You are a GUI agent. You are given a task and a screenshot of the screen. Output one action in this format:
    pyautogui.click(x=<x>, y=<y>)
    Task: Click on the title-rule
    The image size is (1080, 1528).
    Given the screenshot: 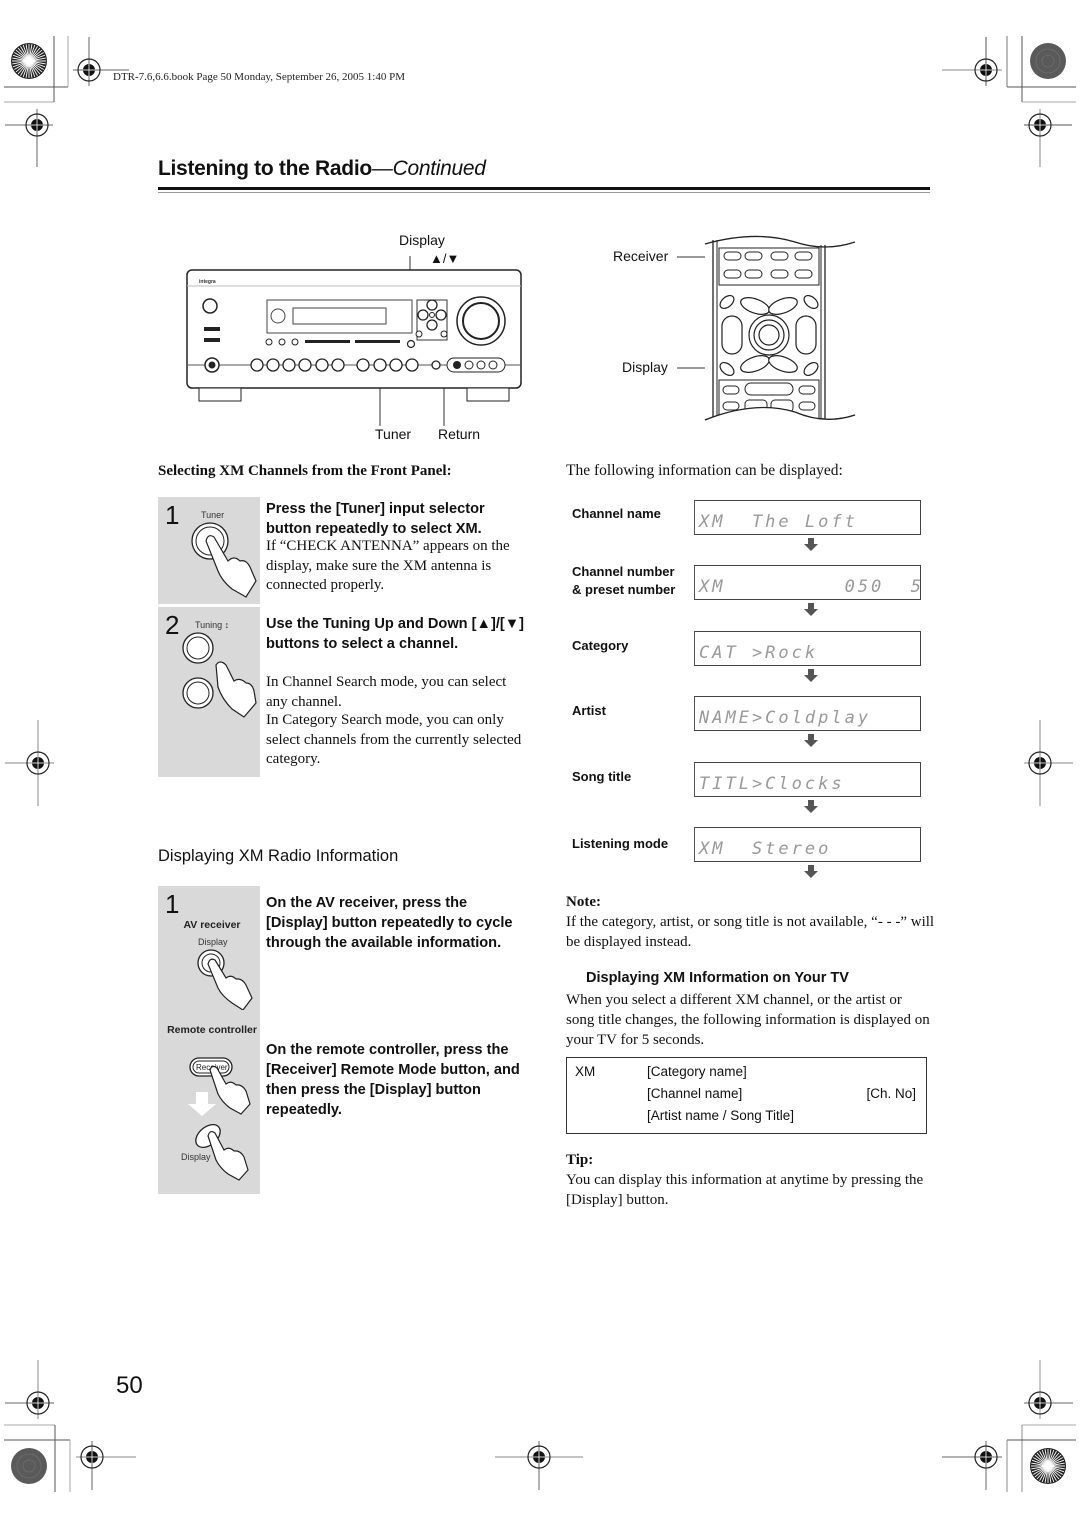 What is the action you would take?
    pyautogui.click(x=544, y=188)
    